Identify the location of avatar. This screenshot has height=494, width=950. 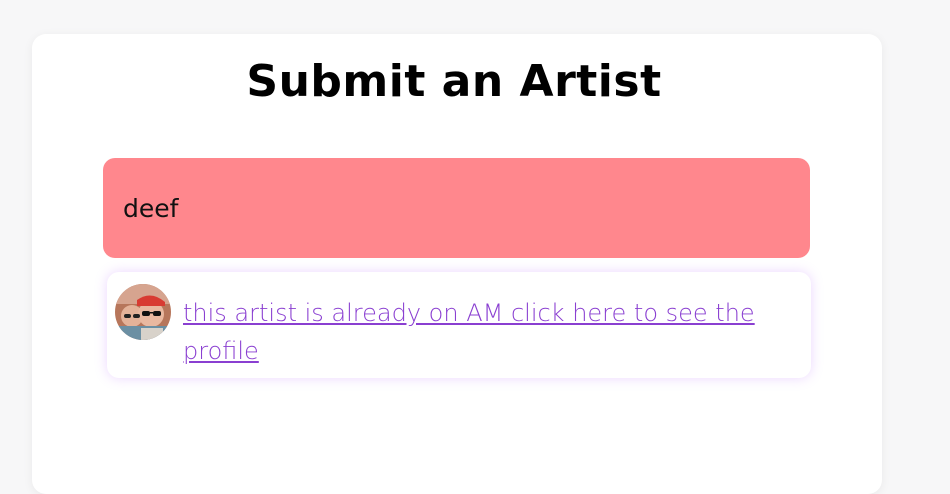
(143, 312).